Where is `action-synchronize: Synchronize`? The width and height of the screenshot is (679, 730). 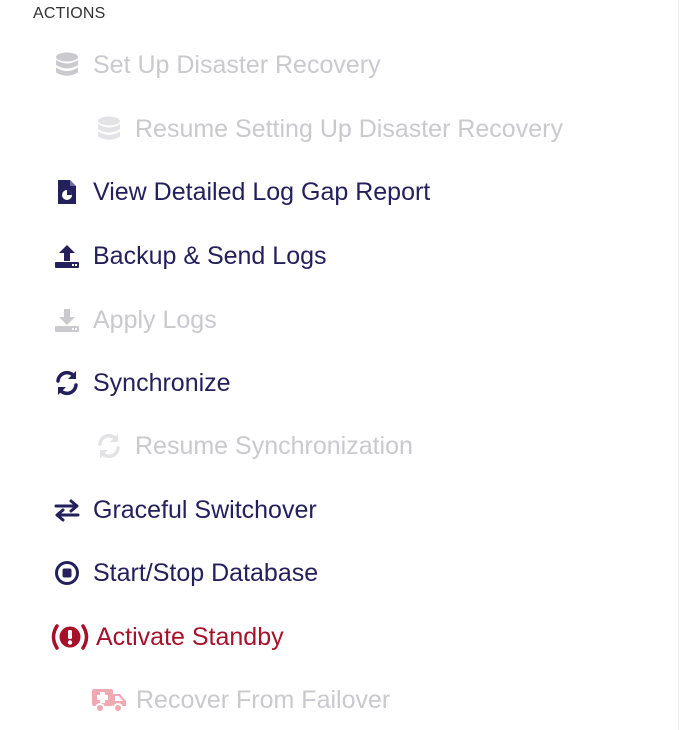 action-synchronize: Synchronize is located at coordinates (140, 383).